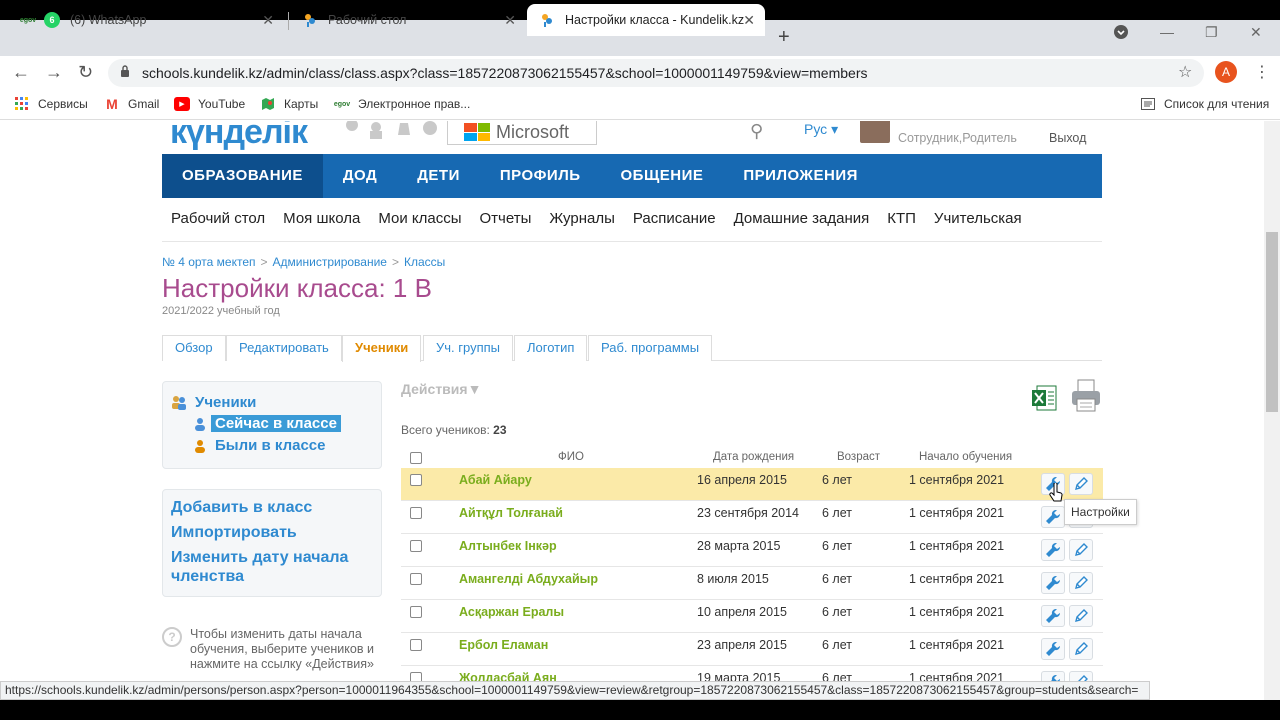 The image size is (1280, 720). Describe the element at coordinates (528, 579) in the screenshot. I see `student-name-link: Амангелді Абдухайыр` at that location.